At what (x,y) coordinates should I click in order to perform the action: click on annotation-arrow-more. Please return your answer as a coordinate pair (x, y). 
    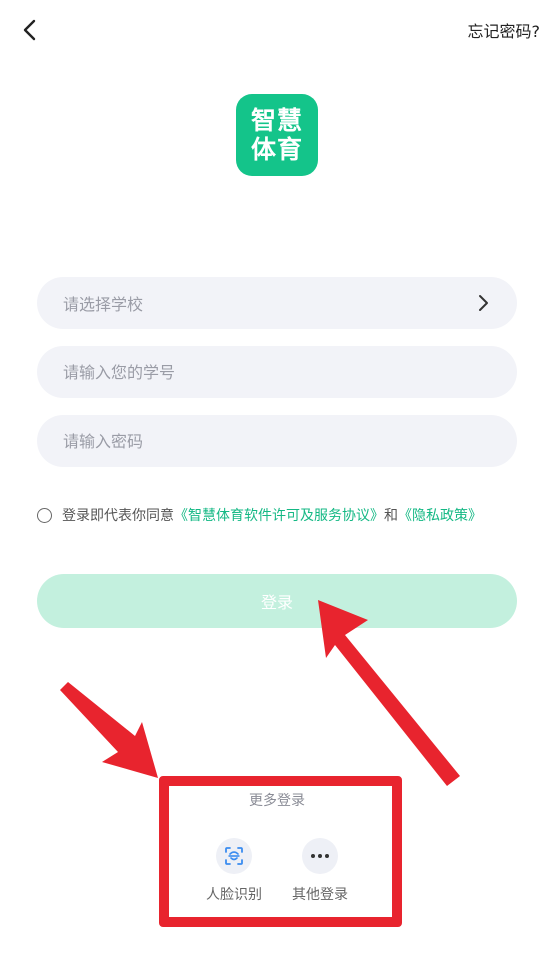
    Looking at the image, I should click on (109, 730).